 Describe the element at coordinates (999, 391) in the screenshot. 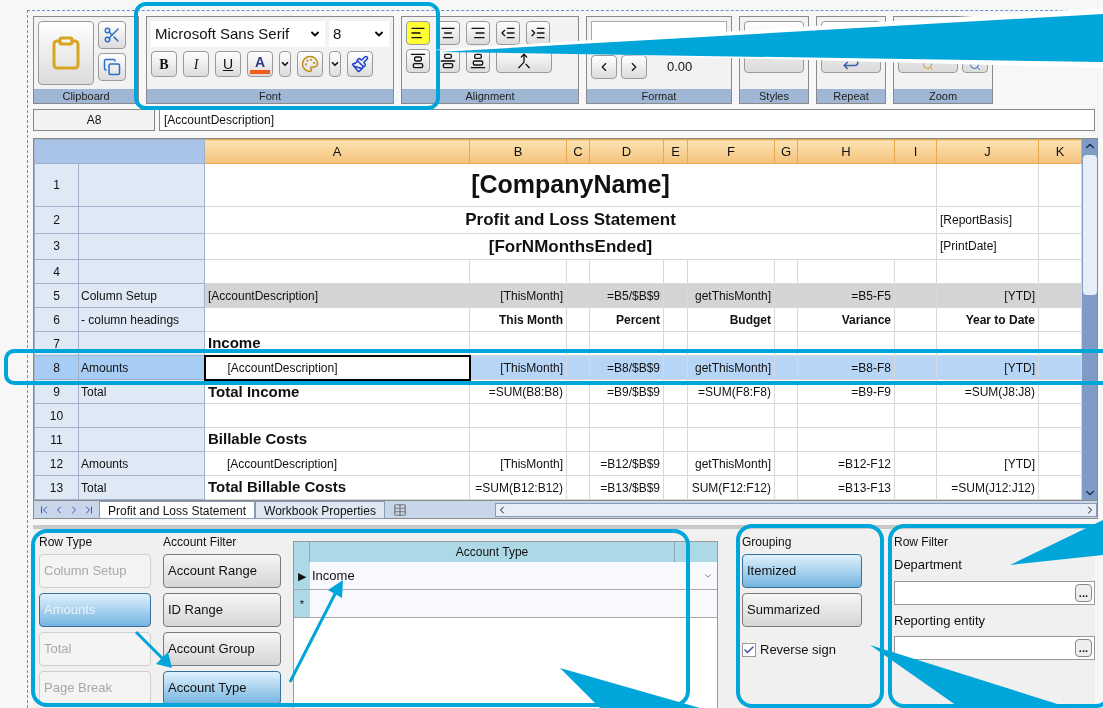

I see `cell-text: =SUM(J8:J8)` at that location.